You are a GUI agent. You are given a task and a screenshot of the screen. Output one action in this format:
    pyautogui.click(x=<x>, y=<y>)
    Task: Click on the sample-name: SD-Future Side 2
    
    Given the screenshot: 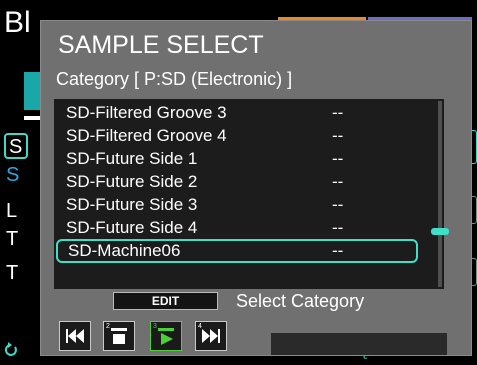 What is the action you would take?
    pyautogui.click(x=132, y=181)
    